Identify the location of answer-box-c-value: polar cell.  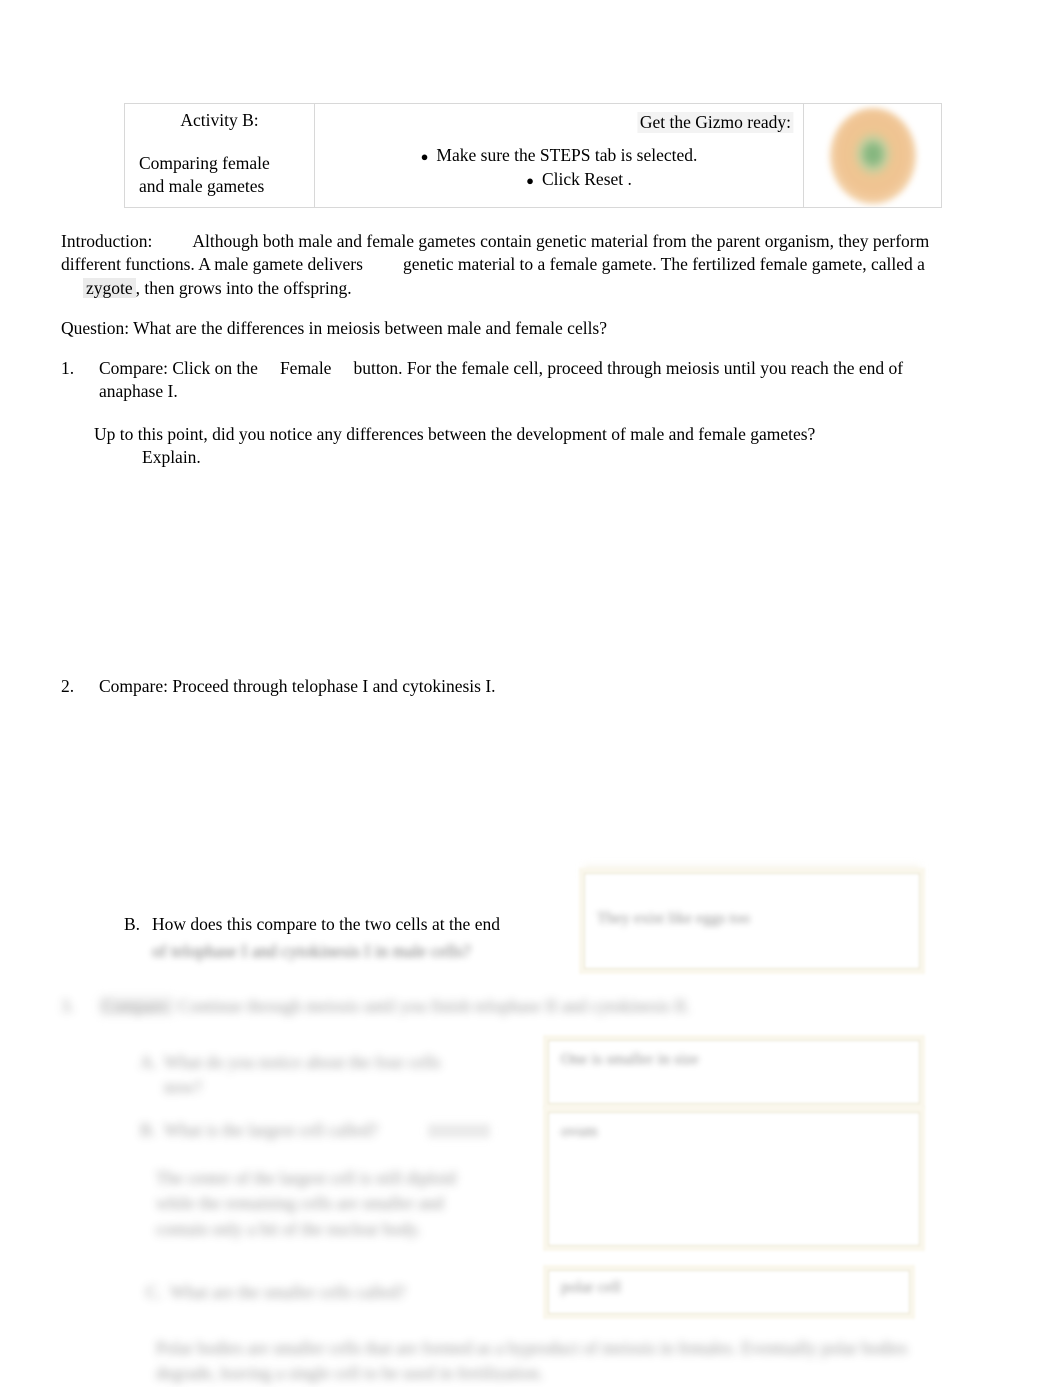
(591, 1287).